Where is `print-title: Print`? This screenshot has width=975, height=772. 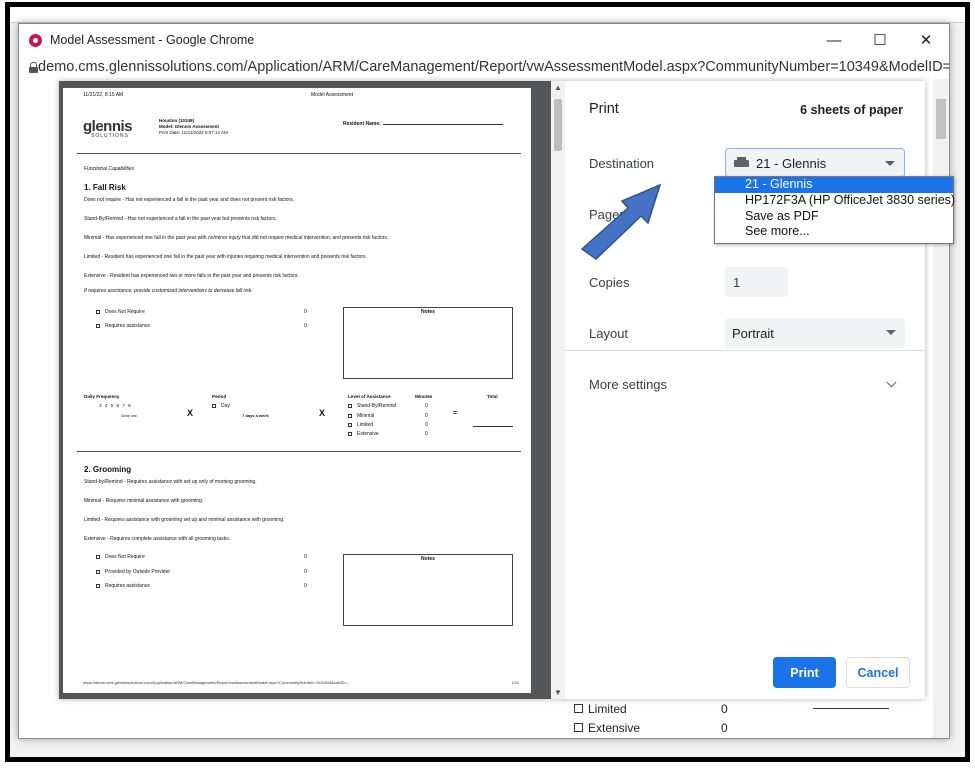
print-title: Print is located at coordinates (604, 109).